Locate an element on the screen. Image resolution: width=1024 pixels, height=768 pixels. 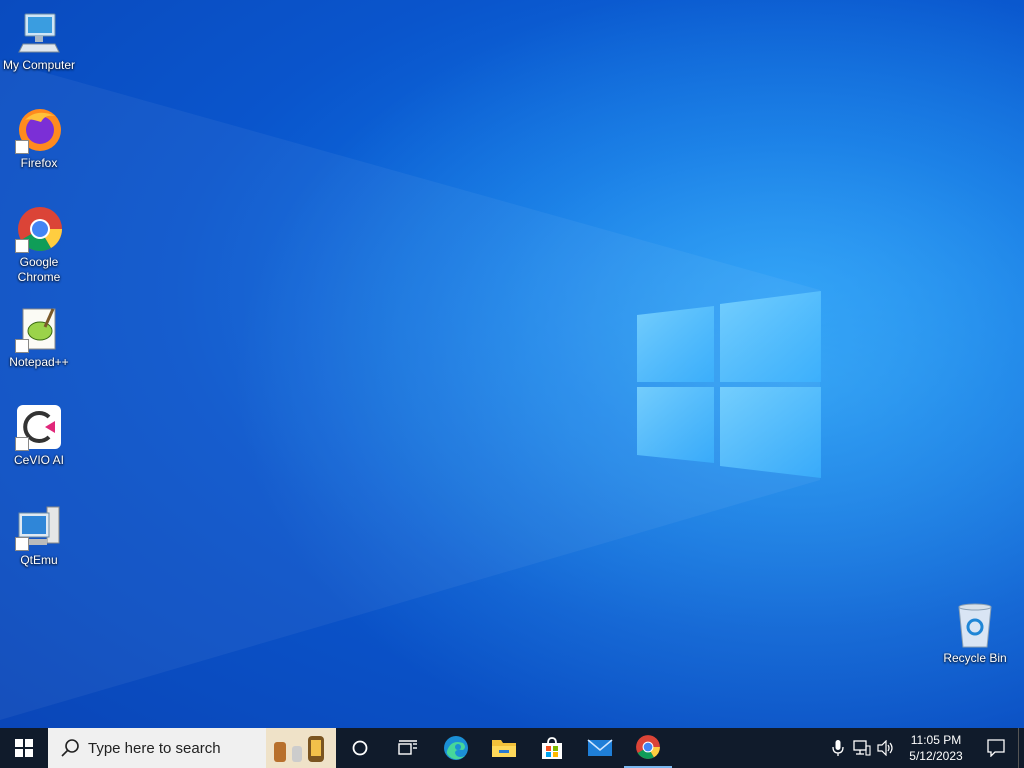
store-button is located at coordinates (552, 748).